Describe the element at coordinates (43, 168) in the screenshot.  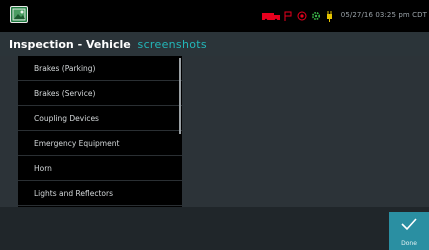
I see `list-item-label: Horn` at that location.